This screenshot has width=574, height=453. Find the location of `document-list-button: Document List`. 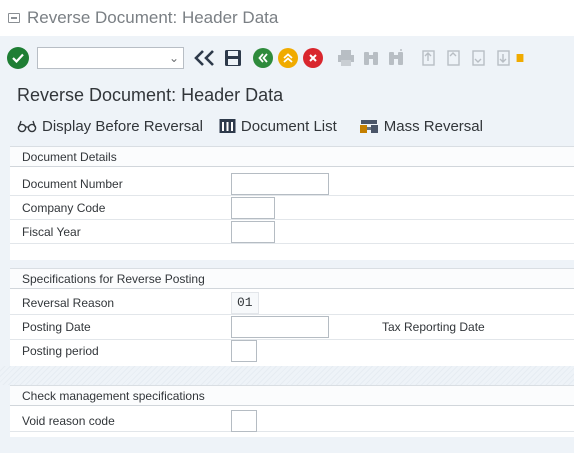

document-list-button: Document List is located at coordinates (278, 126).